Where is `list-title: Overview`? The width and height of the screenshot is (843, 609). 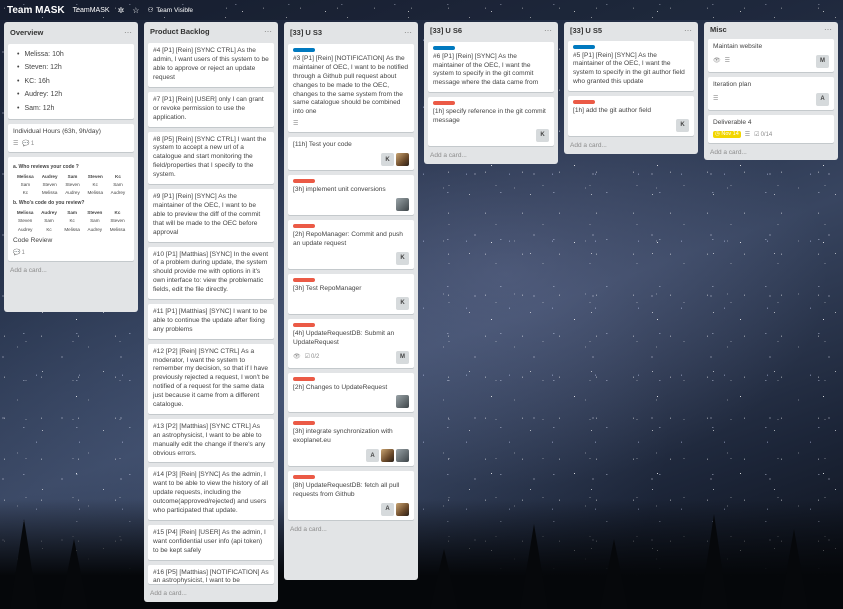
list-title: Overview is located at coordinates (26, 32).